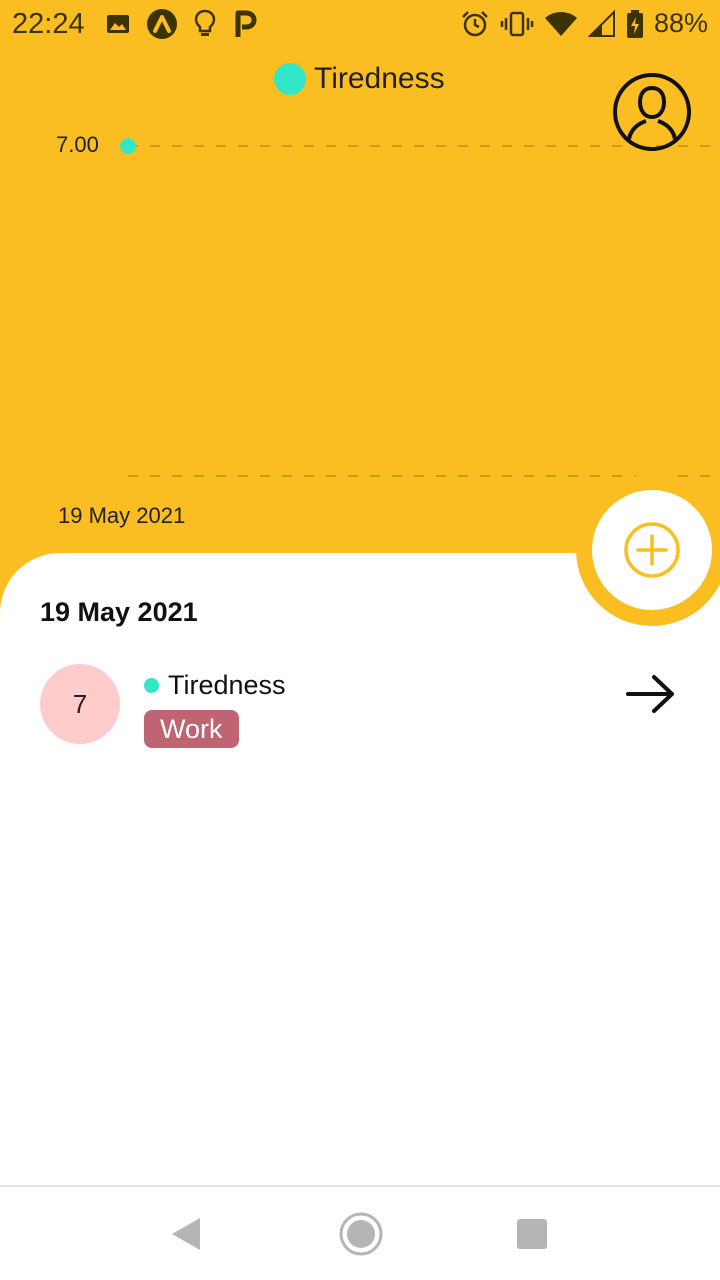 Image resolution: width=720 pixels, height=1280 pixels. I want to click on home-icon, so click(361, 1234).